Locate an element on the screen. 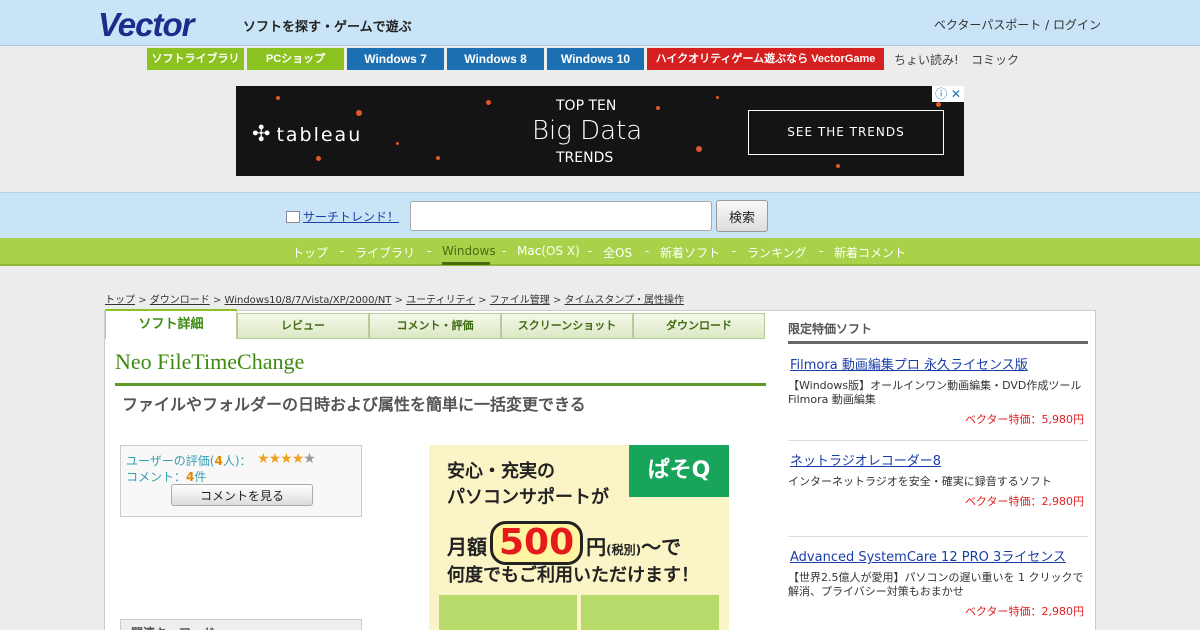  offer-description: インターネットラジオを安全・確実に録音するソフト is located at coordinates (920, 481).